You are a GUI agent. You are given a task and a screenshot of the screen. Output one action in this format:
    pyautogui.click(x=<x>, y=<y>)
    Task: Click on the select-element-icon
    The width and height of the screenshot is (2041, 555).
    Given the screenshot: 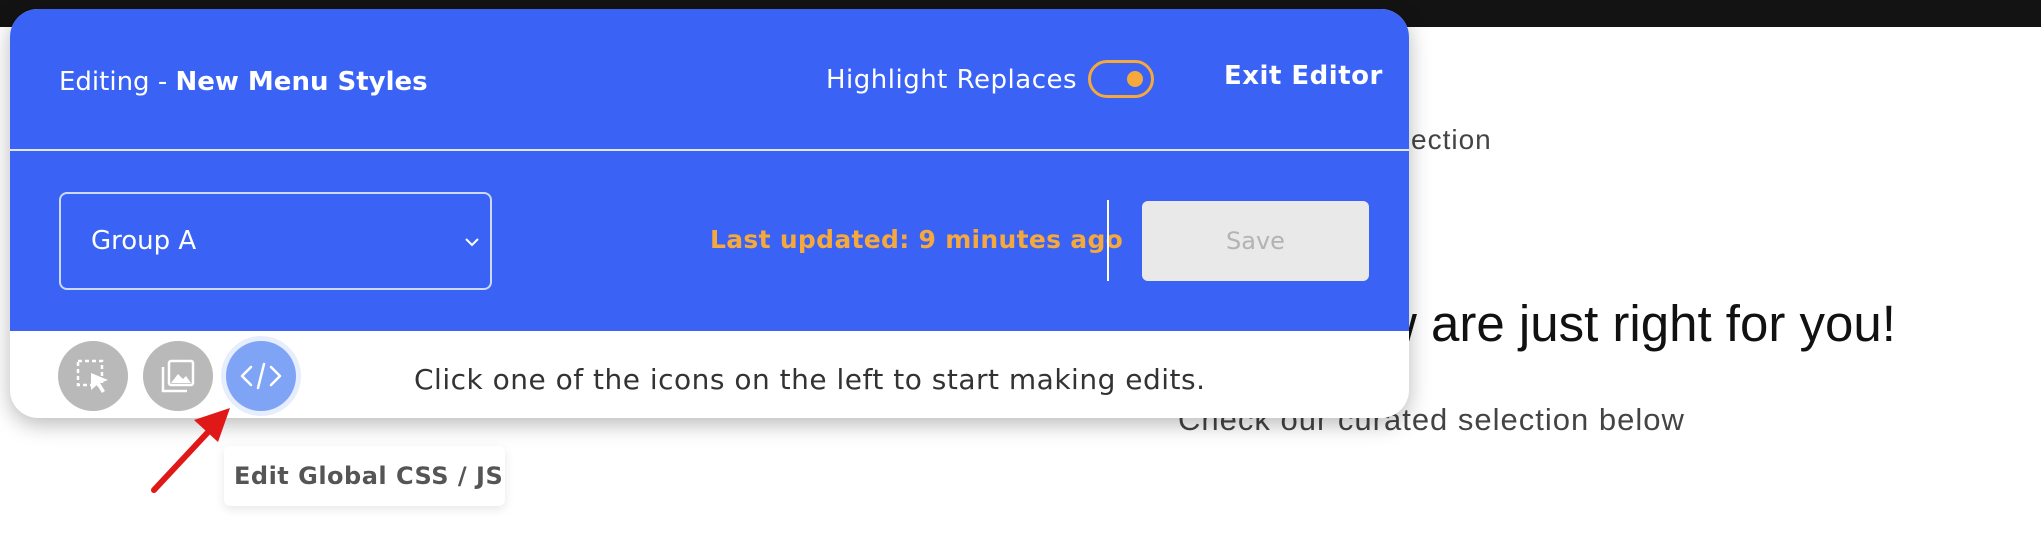 What is the action you would take?
    pyautogui.click(x=92, y=376)
    